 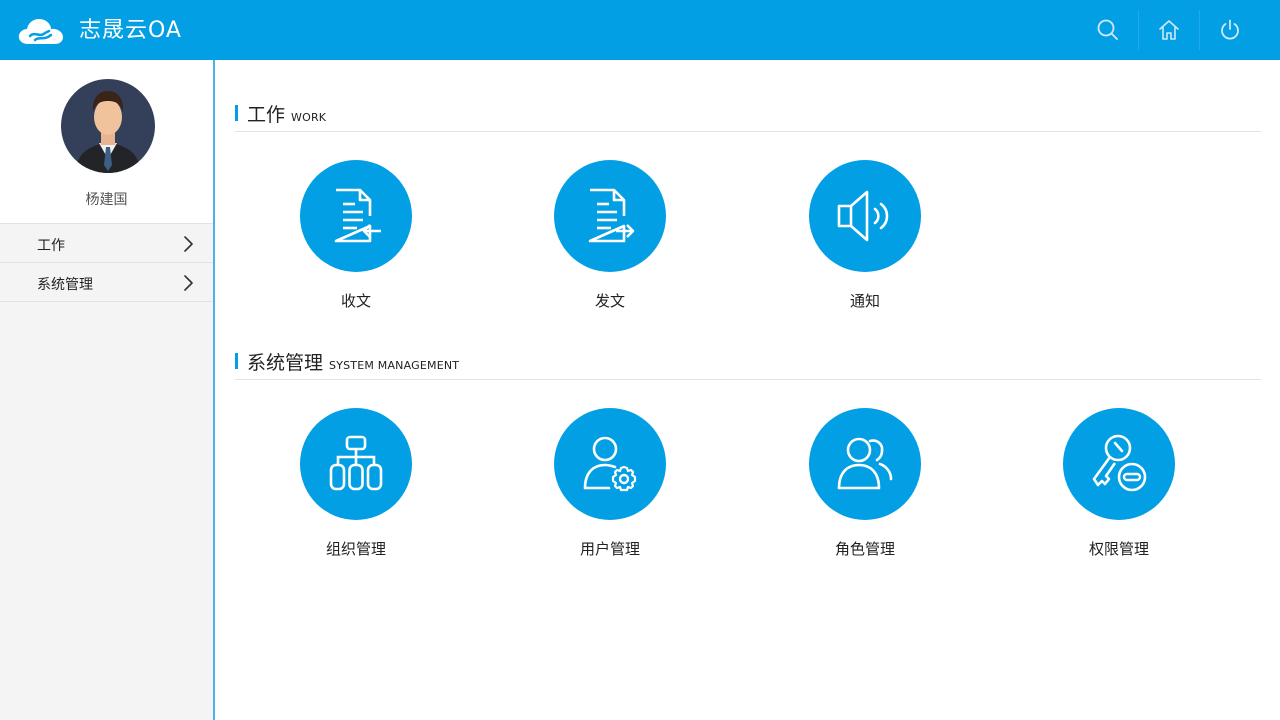 What do you see at coordinates (51, 246) in the screenshot?
I see `sidebar-item-label: 工作` at bounding box center [51, 246].